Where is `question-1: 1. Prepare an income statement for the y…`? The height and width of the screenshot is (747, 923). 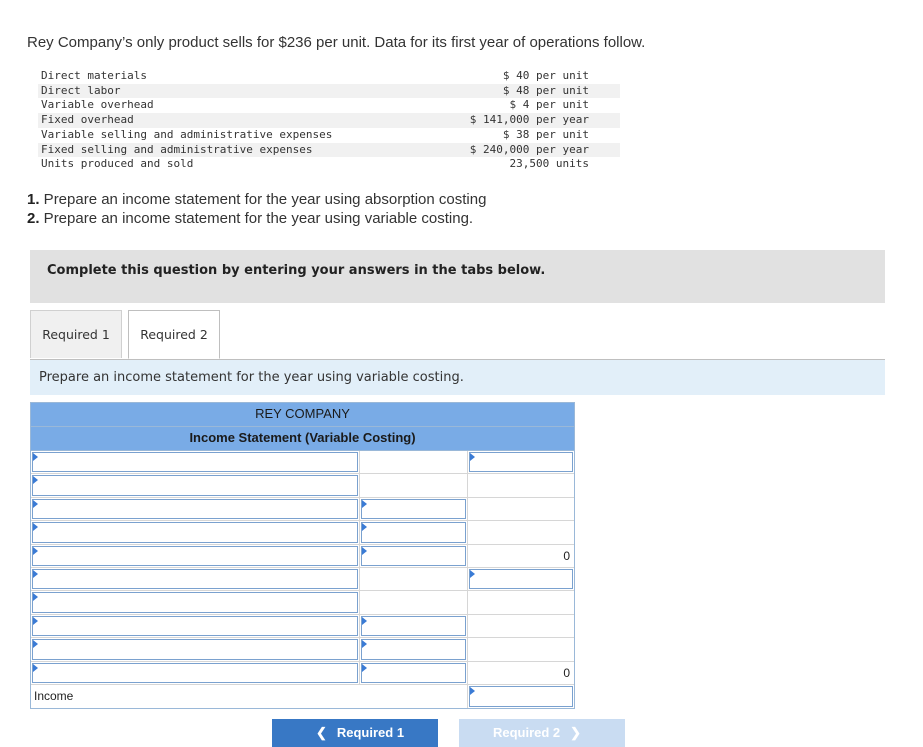
question-1: 1. Prepare an income statement for the y… is located at coordinates (257, 199).